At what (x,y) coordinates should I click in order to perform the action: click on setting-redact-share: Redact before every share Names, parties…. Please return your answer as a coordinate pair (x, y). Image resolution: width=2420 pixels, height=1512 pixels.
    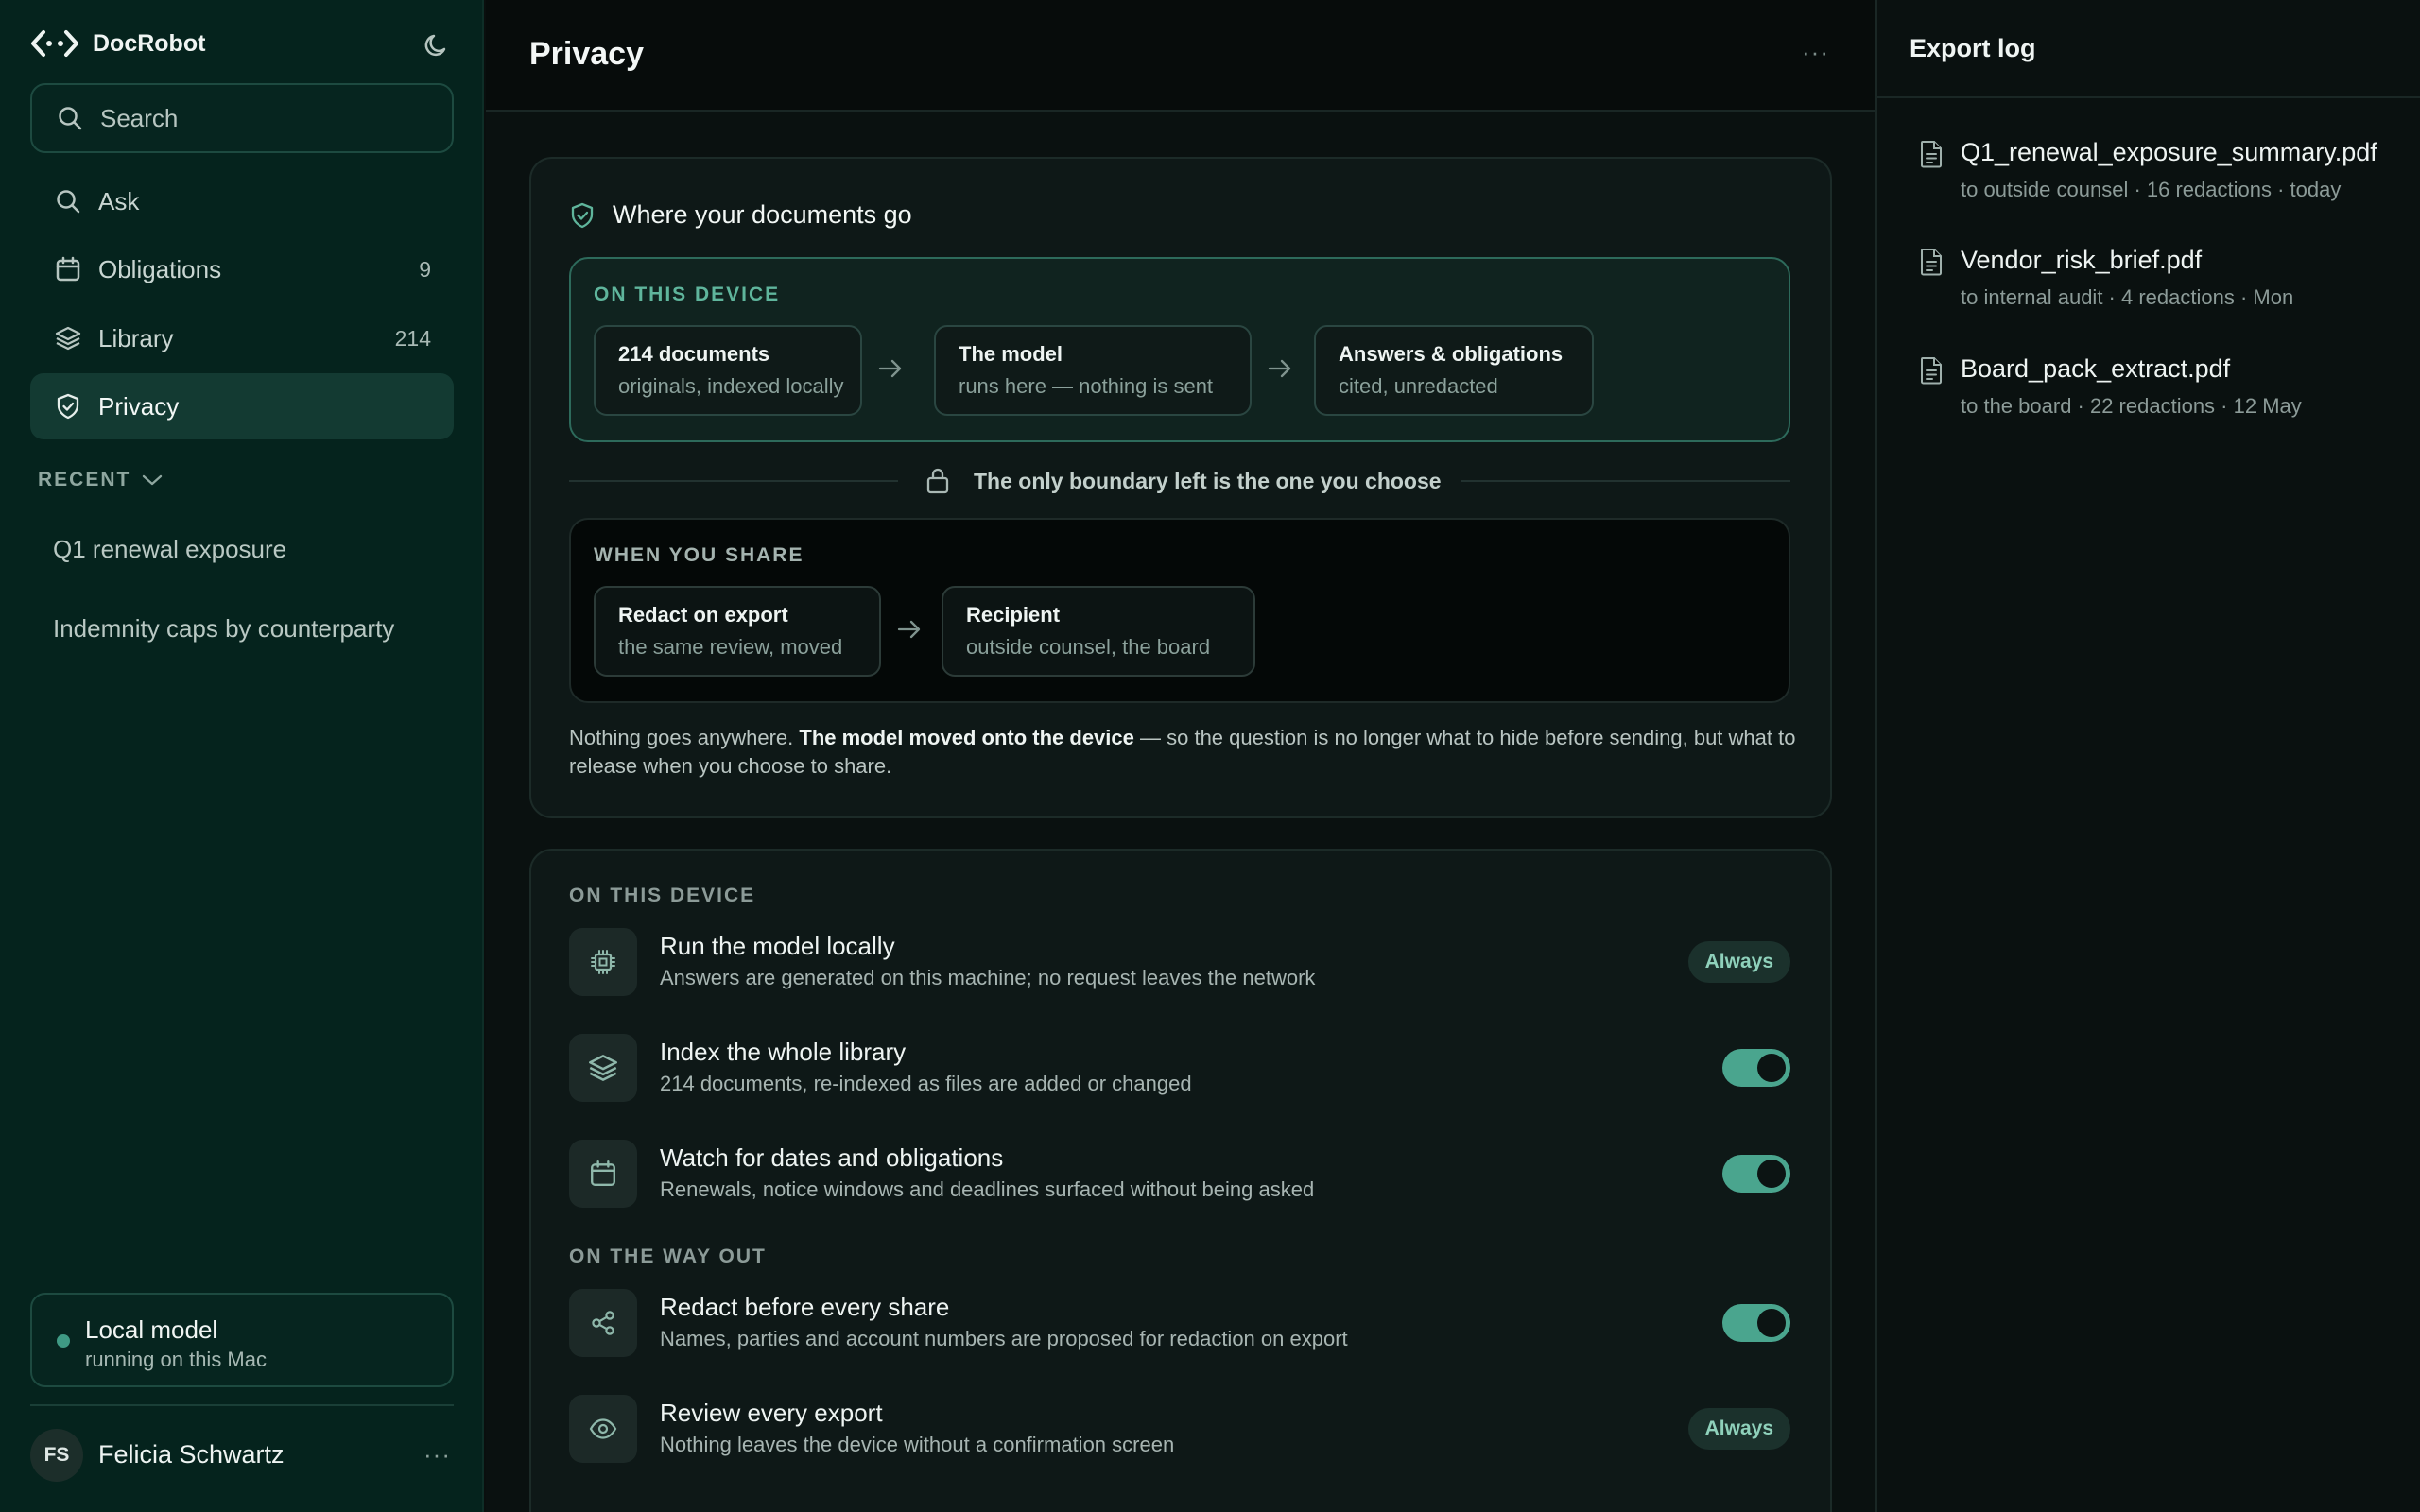
    Looking at the image, I should click on (1179, 1325).